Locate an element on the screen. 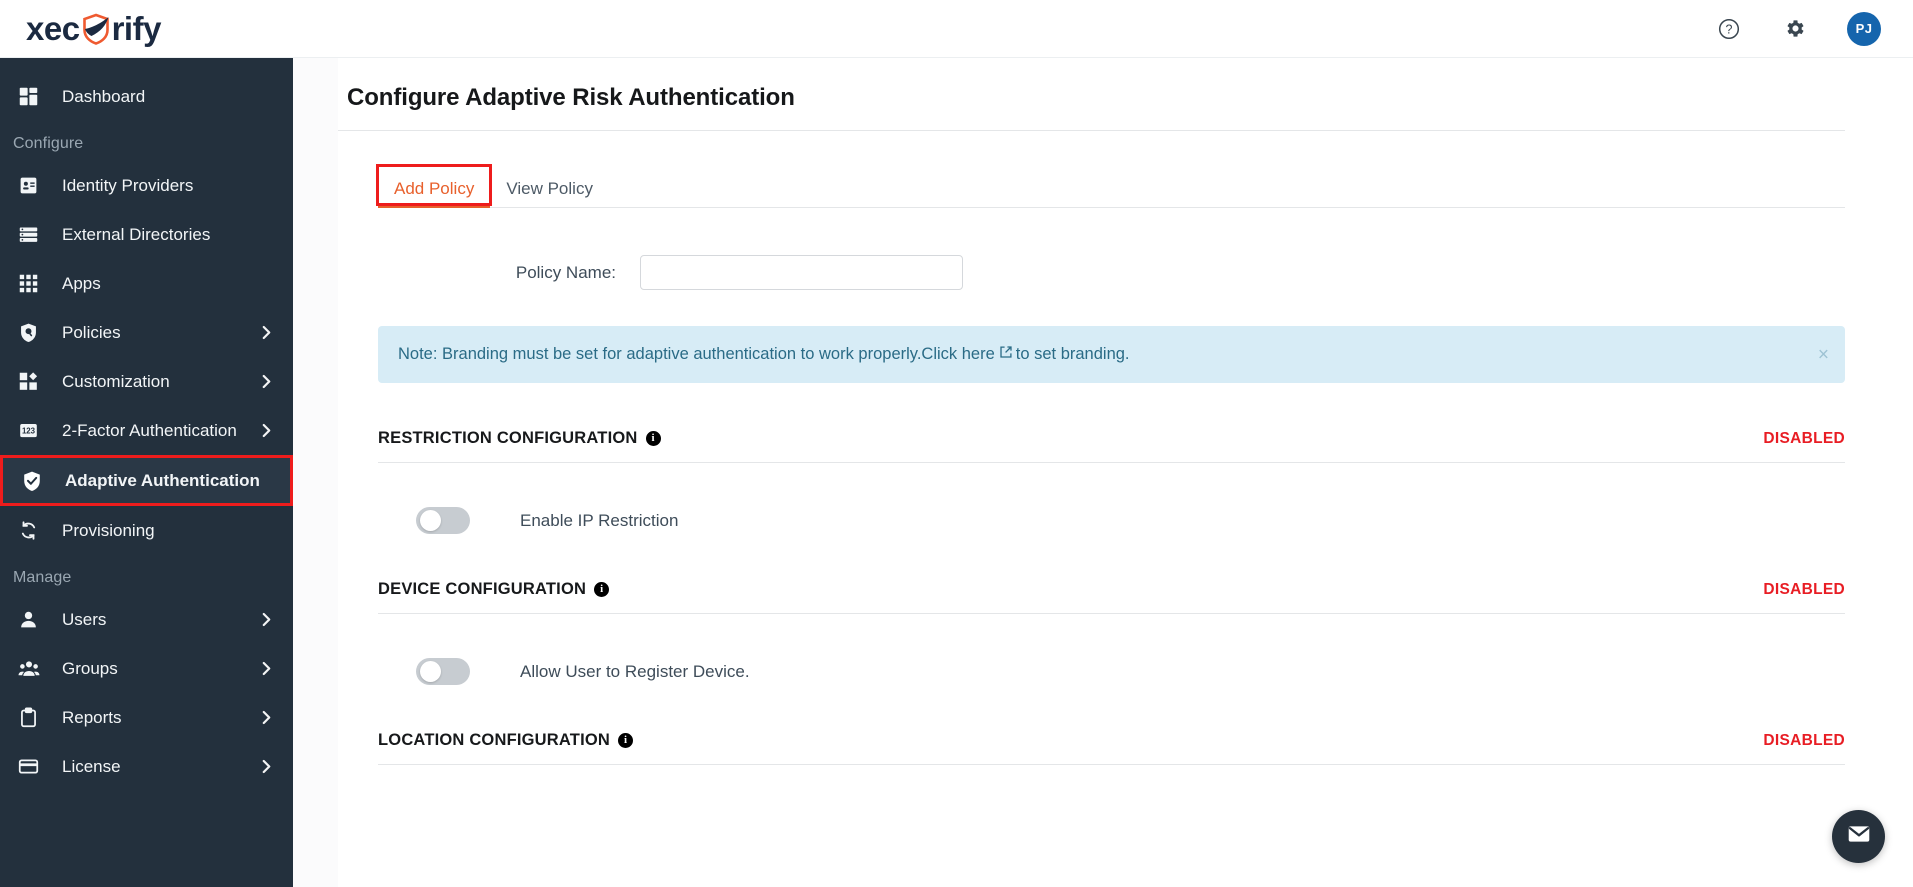 This screenshot has width=1913, height=887. sidebar-item-identity-providers: Identity Providers is located at coordinates (146, 185).